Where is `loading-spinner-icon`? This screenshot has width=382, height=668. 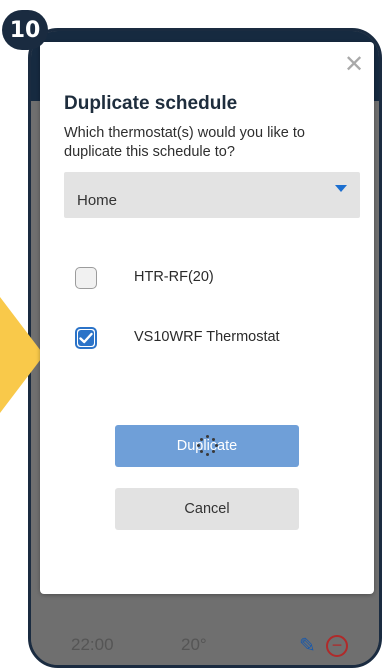 loading-spinner-icon is located at coordinates (208, 446).